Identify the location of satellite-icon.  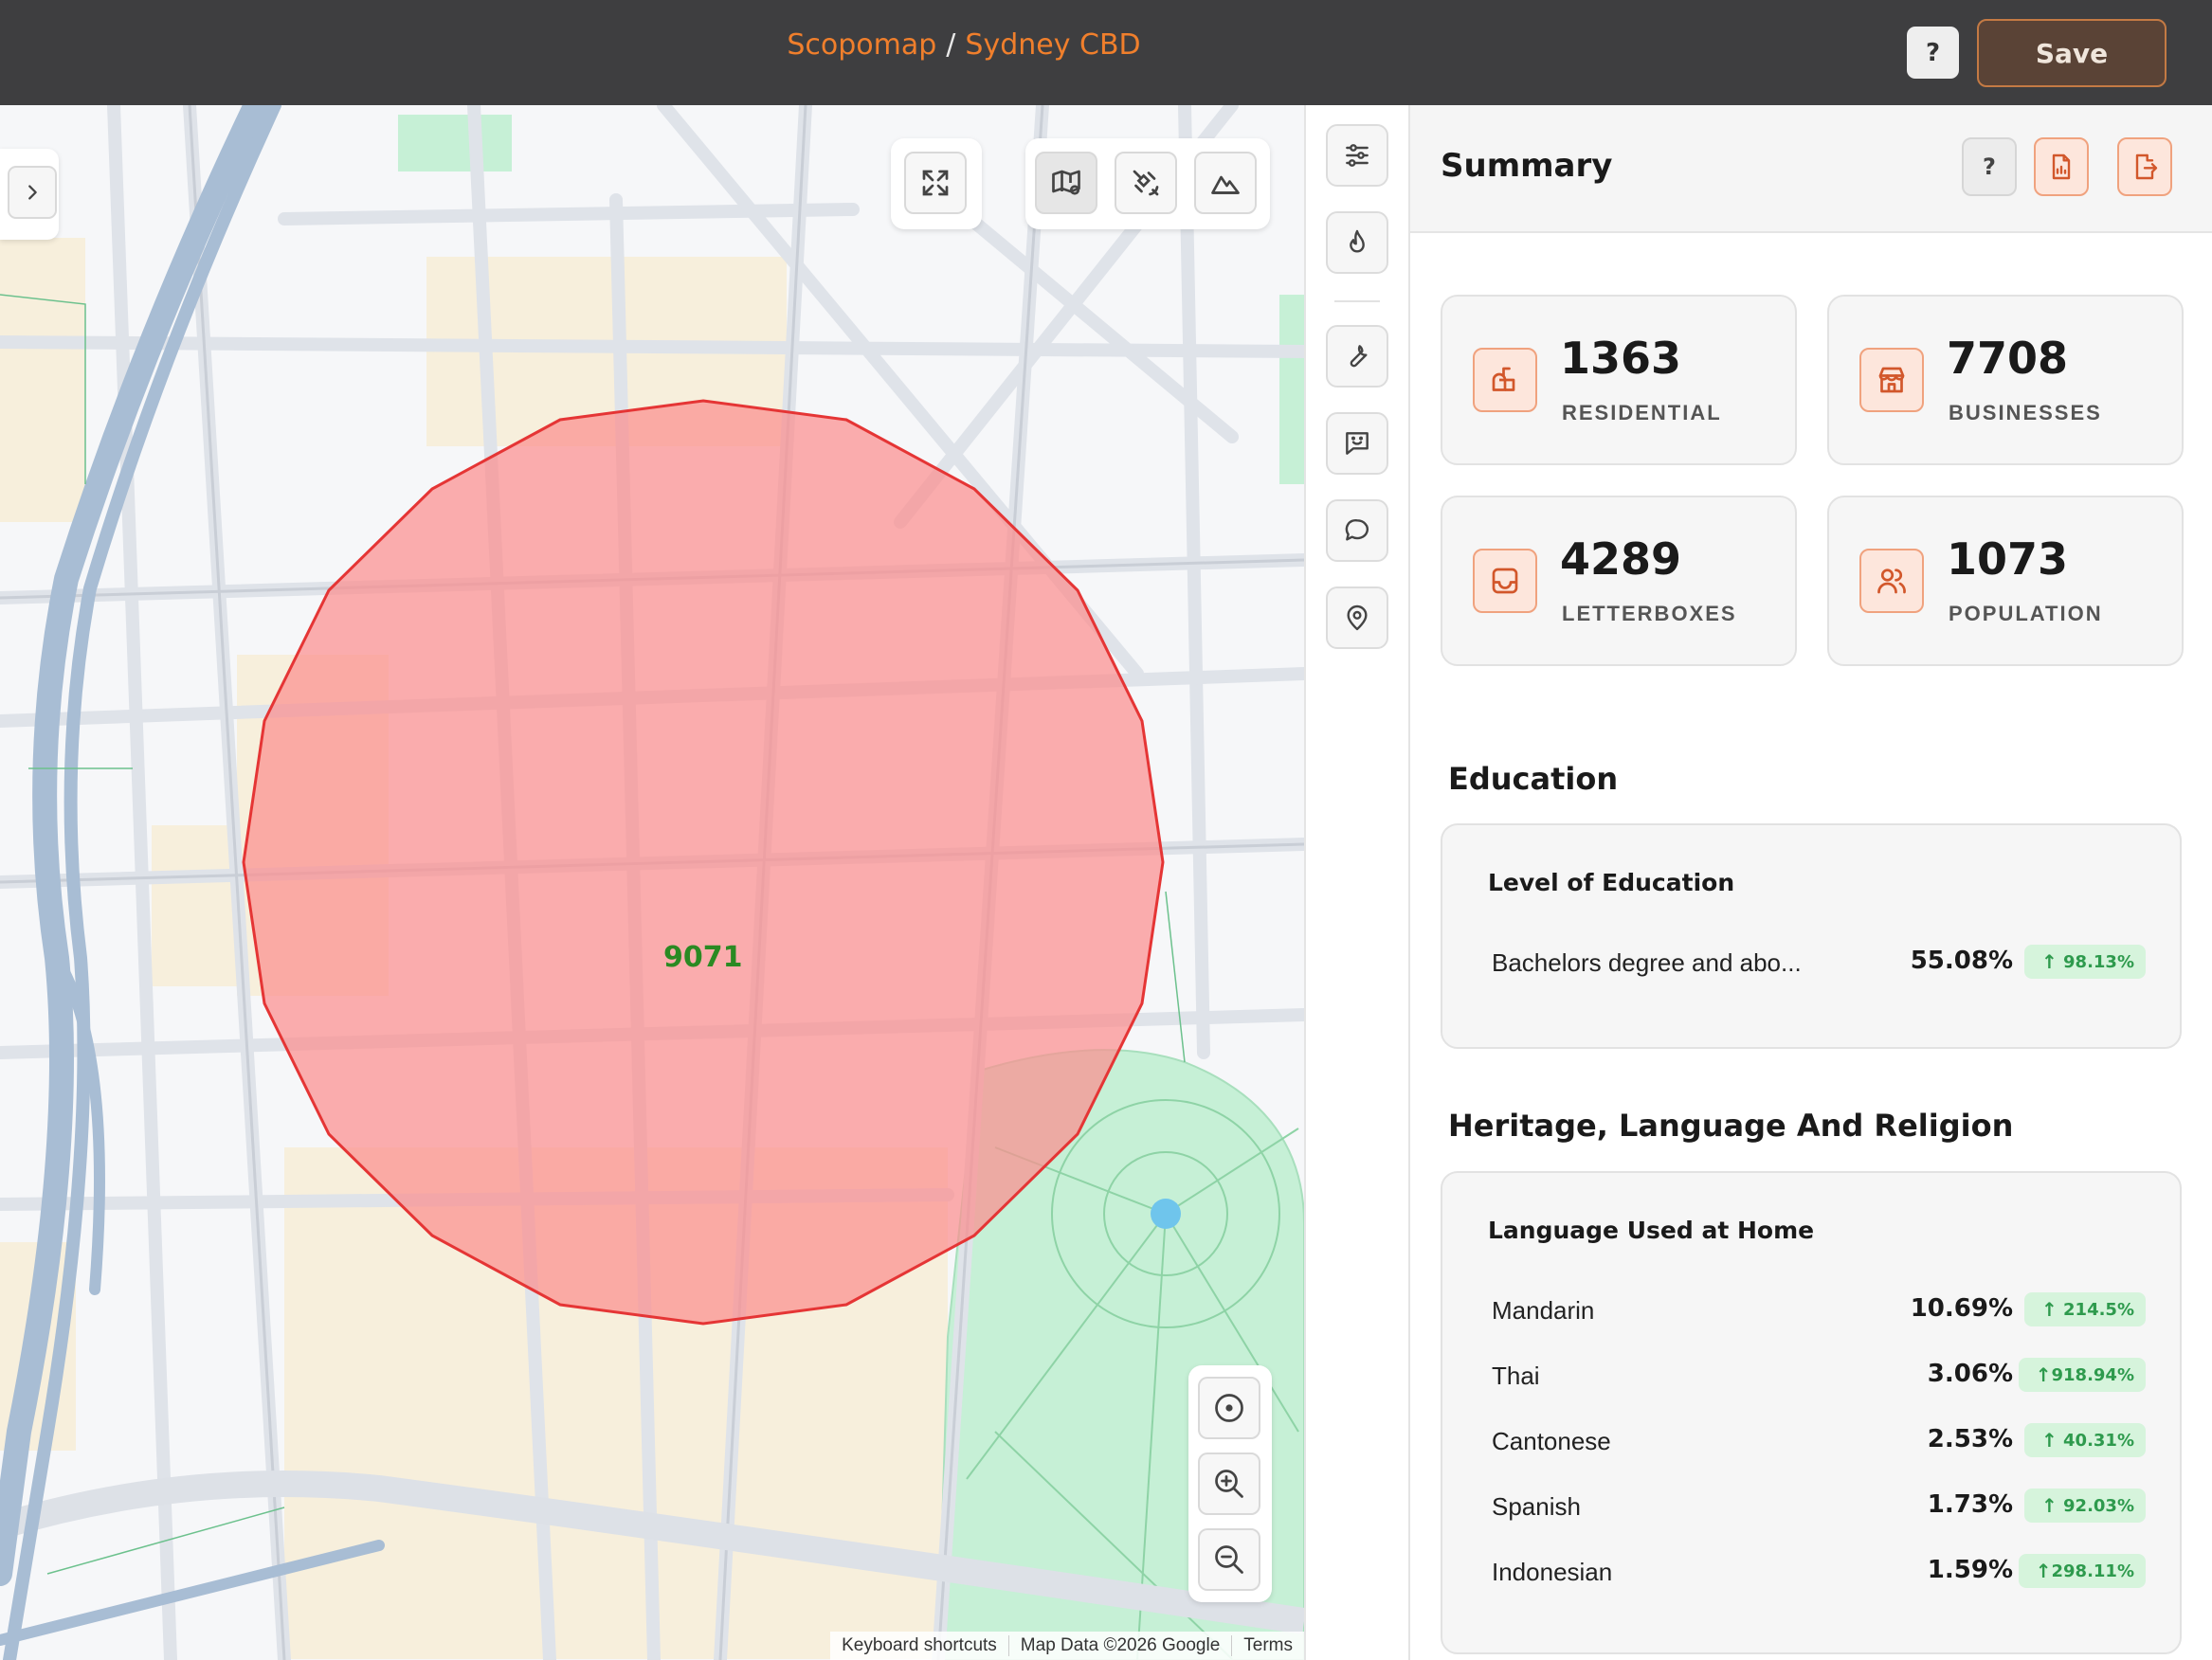
(1146, 183).